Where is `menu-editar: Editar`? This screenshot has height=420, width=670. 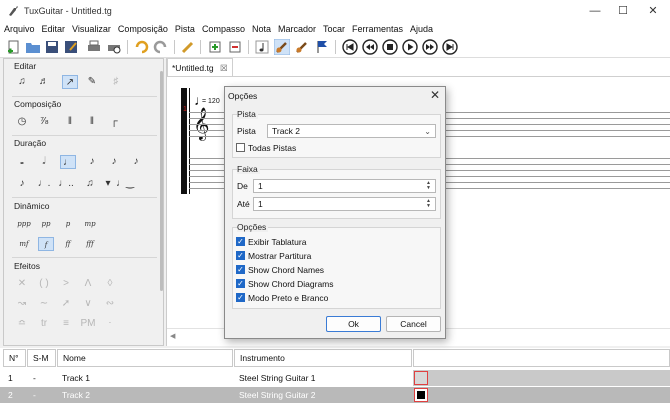
menu-editar: Editar is located at coordinates (54, 29).